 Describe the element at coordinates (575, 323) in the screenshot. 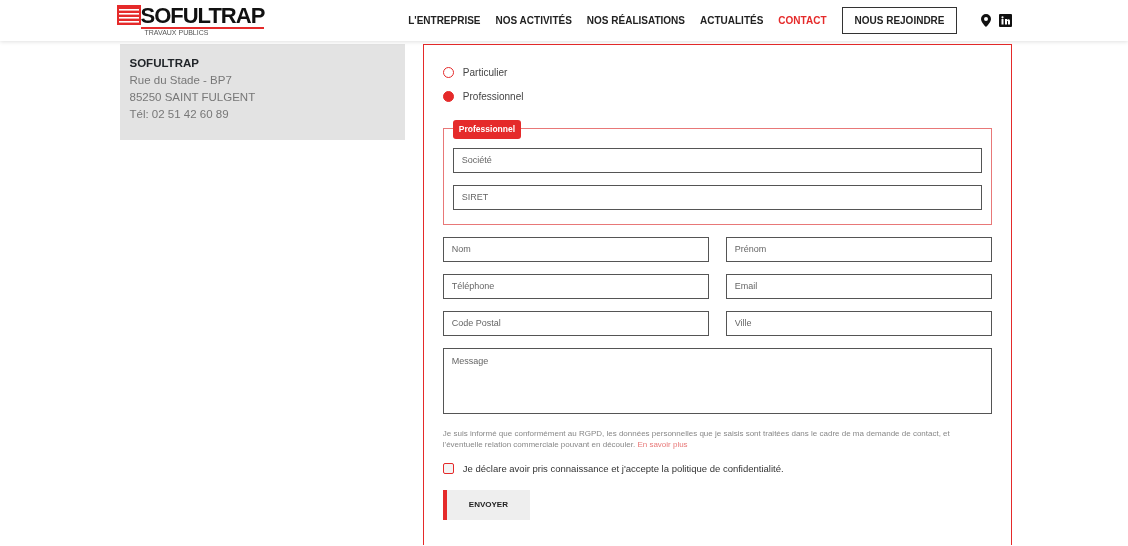

I see `input-field: Code Postal` at that location.